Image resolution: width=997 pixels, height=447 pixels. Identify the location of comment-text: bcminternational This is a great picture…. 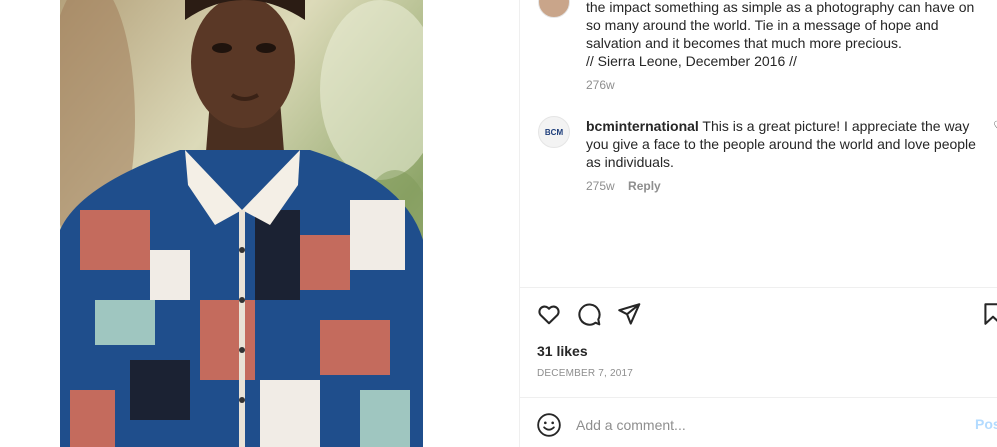
(783, 144).